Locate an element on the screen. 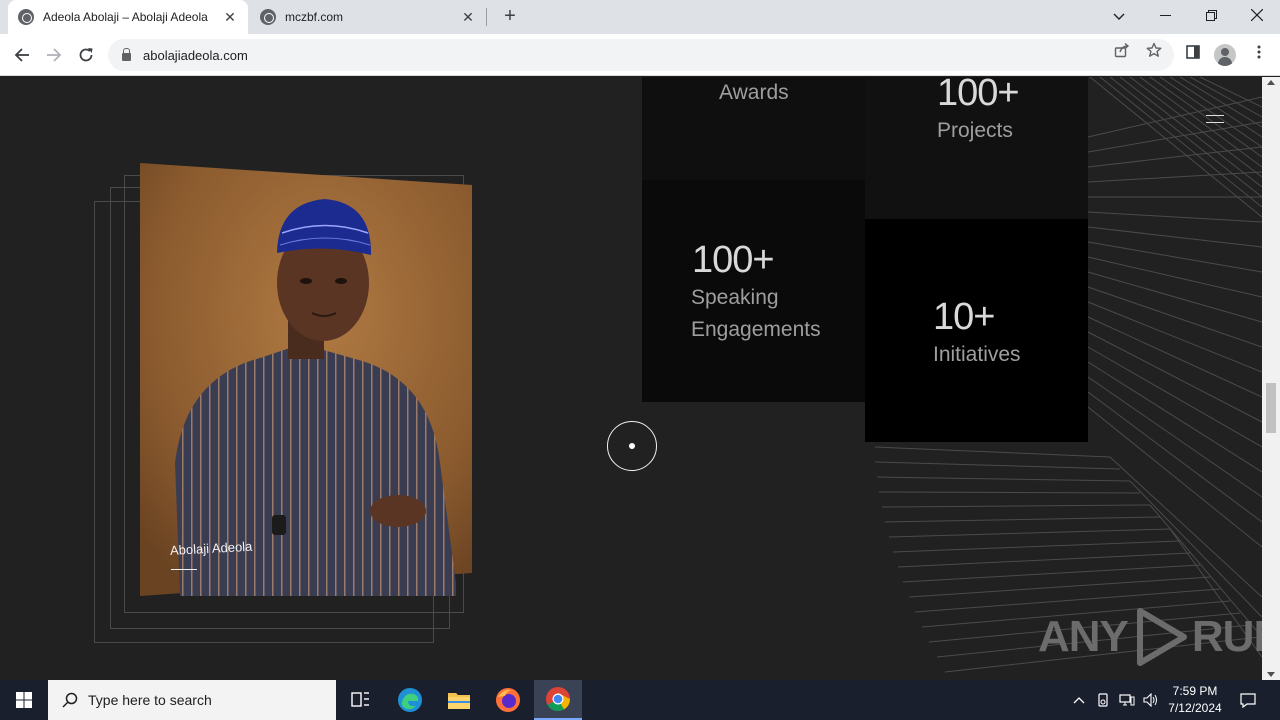 The image size is (1280, 720). search-placeholder: Type here to search is located at coordinates (150, 700).